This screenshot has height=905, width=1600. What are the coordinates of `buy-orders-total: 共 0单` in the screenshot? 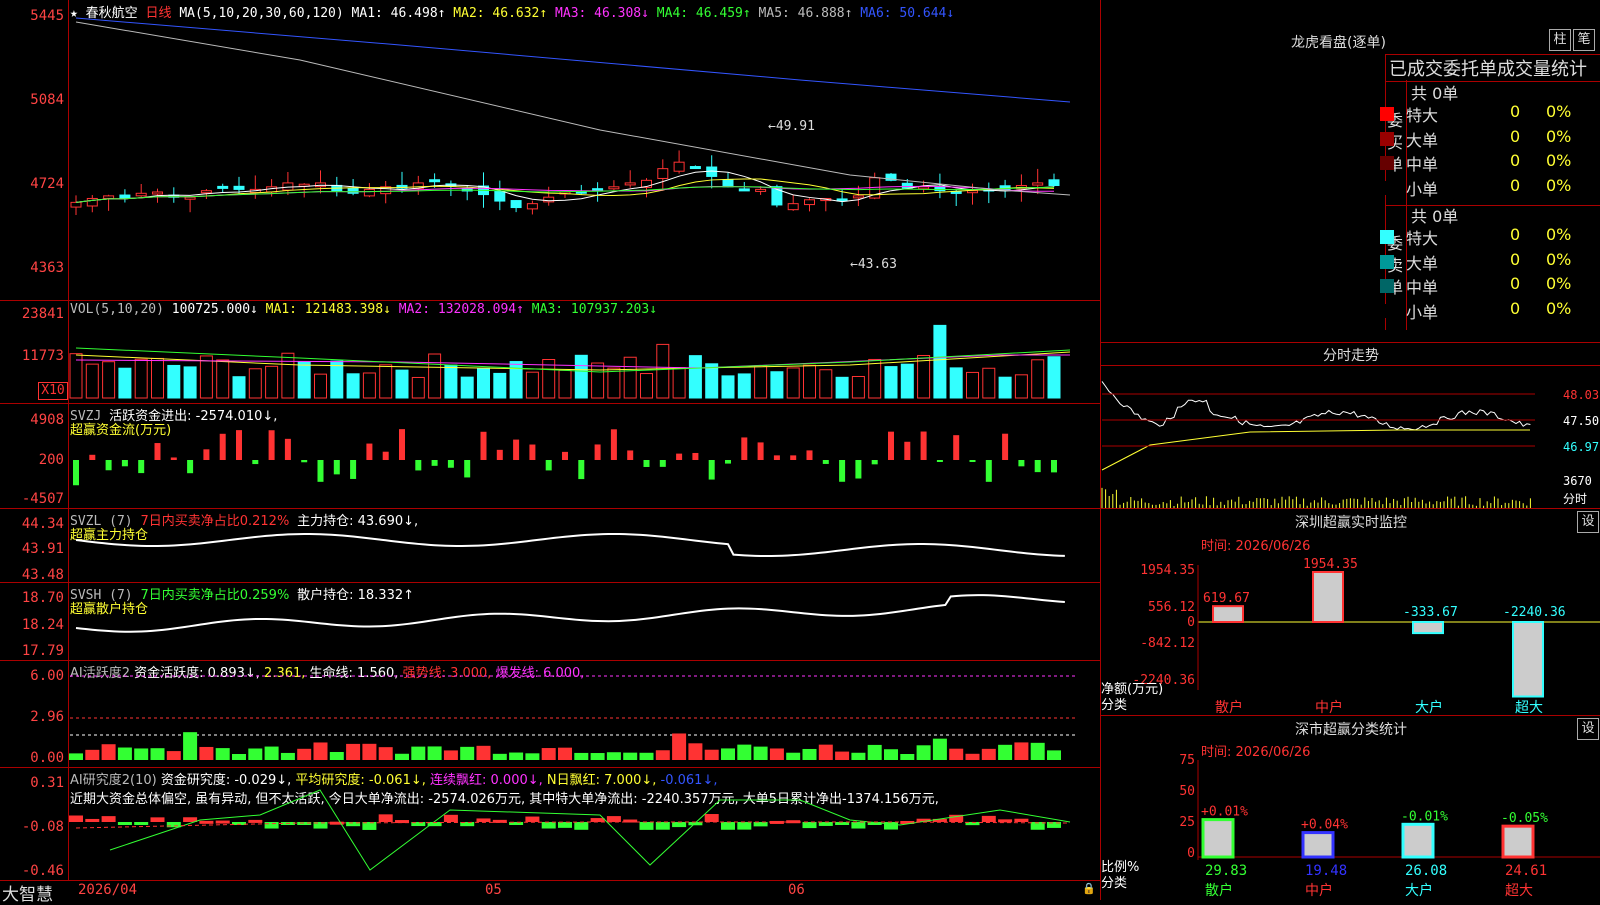 It's located at (1435, 93).